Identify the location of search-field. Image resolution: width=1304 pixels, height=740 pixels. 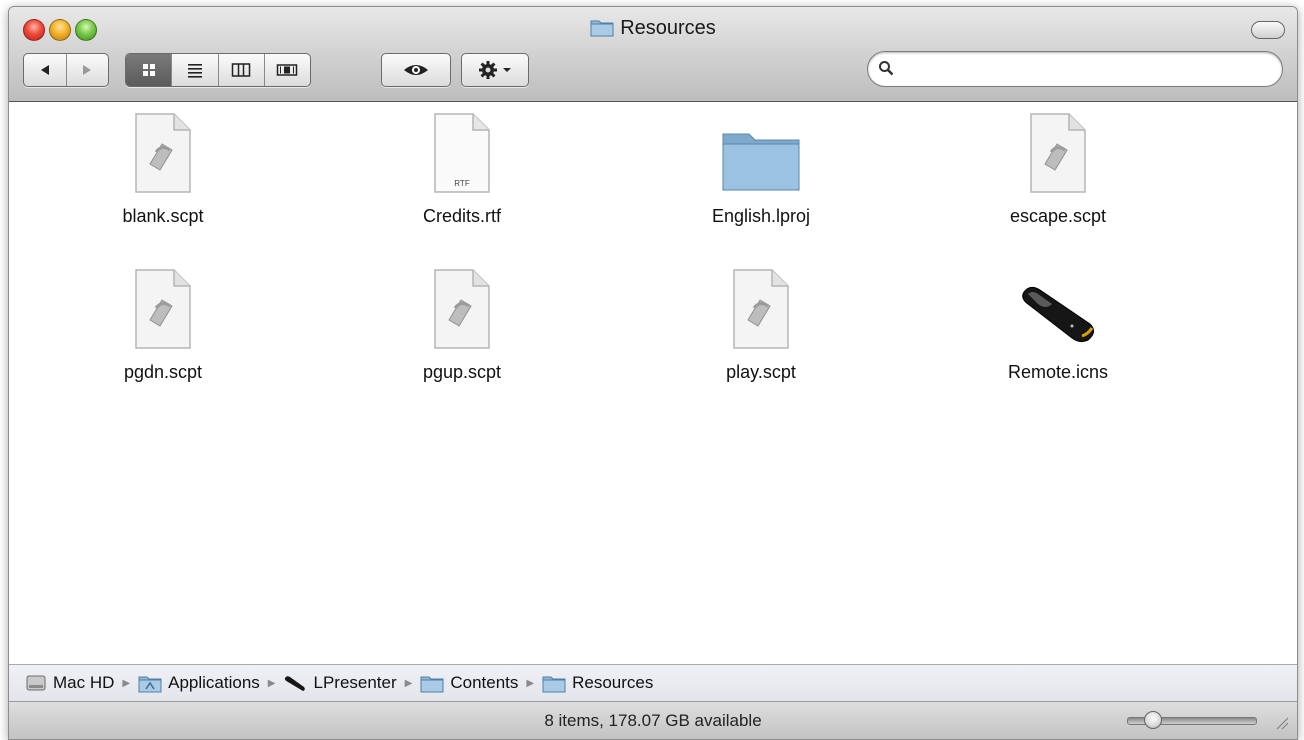
(1075, 69).